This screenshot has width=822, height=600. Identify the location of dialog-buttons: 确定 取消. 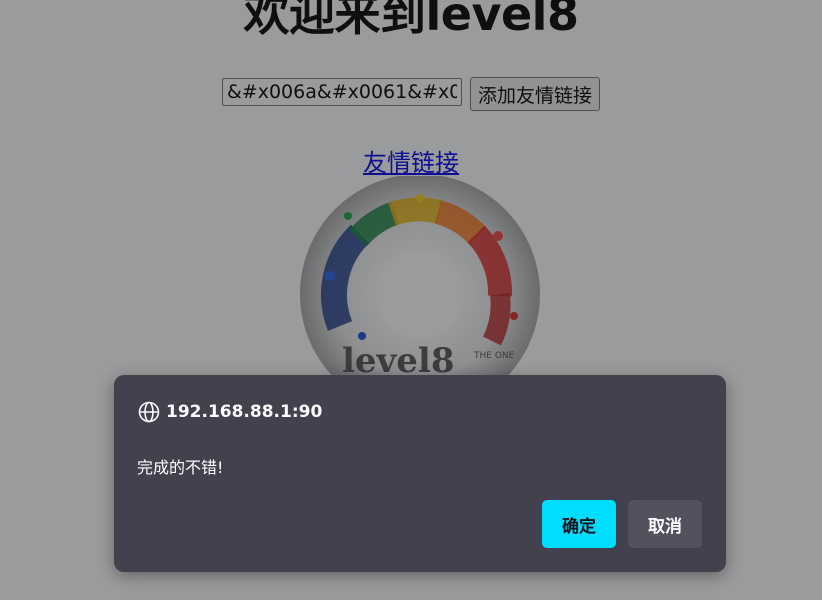
(622, 524).